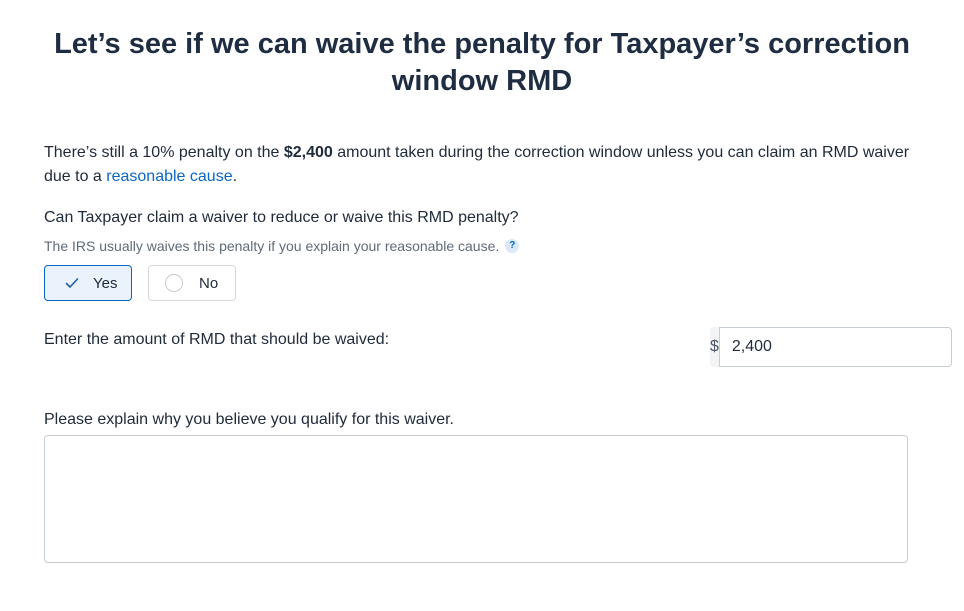 This screenshot has height=611, width=964. Describe the element at coordinates (105, 283) in the screenshot. I see `yes-option-label: Yes` at that location.